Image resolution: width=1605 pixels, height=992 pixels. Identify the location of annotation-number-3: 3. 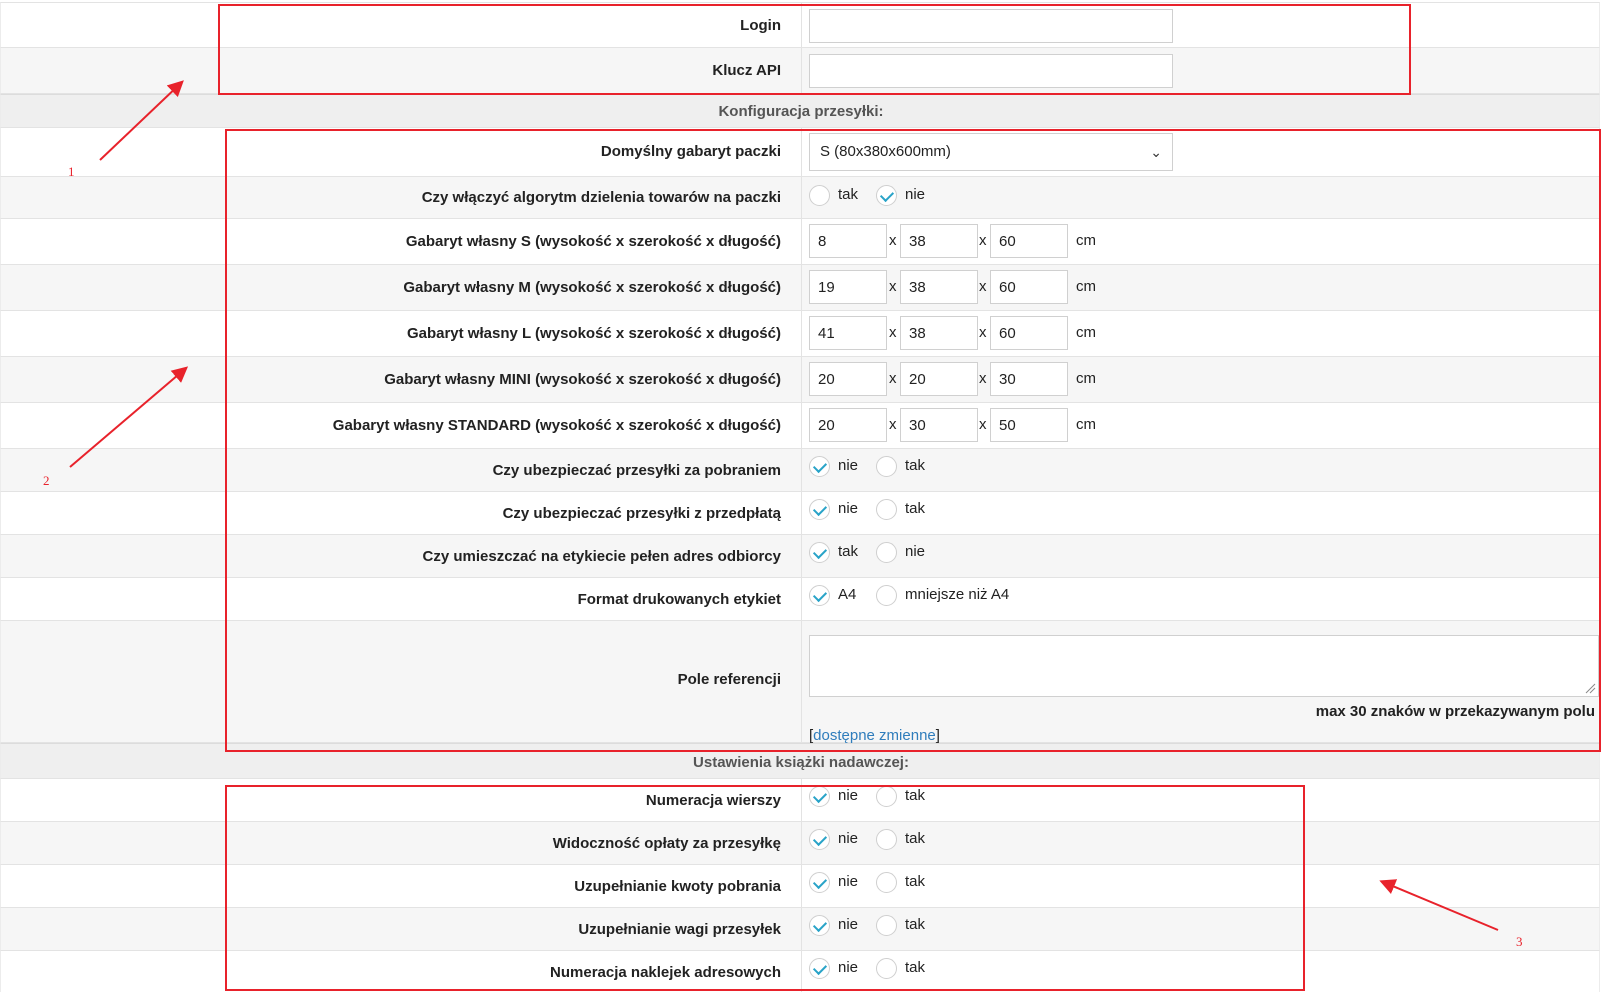
(1519, 941).